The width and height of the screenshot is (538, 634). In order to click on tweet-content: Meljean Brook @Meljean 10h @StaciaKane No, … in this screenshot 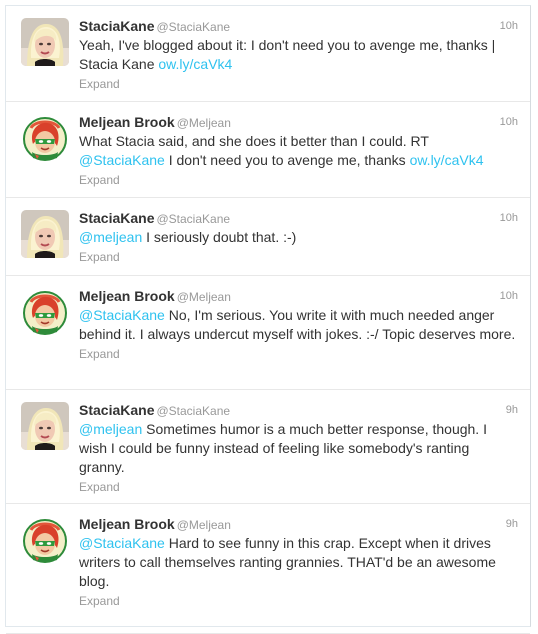, I will do `click(298, 324)`.